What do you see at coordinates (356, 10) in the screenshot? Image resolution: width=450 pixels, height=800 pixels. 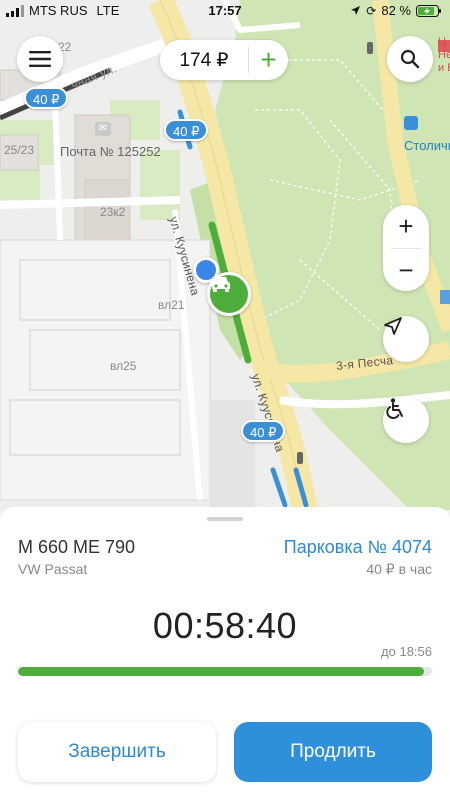 I see `location-arrow-icon` at bounding box center [356, 10].